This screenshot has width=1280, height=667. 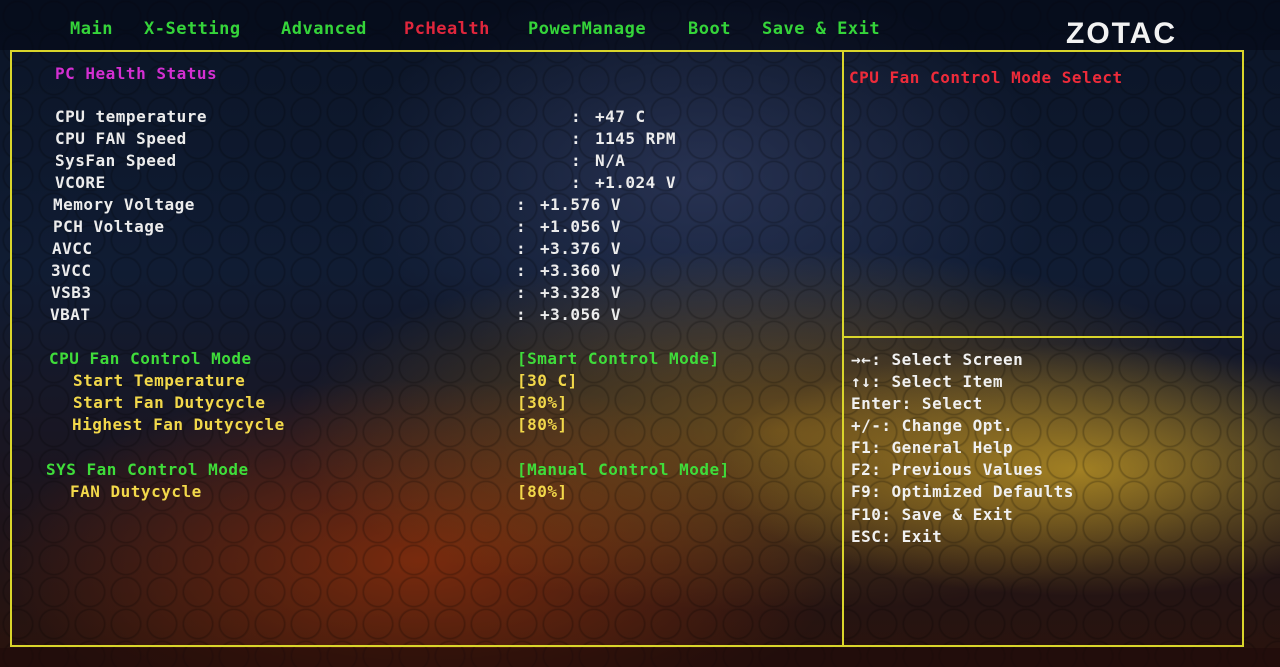 I want to click on reading-label: VSB3, so click(x=71, y=292).